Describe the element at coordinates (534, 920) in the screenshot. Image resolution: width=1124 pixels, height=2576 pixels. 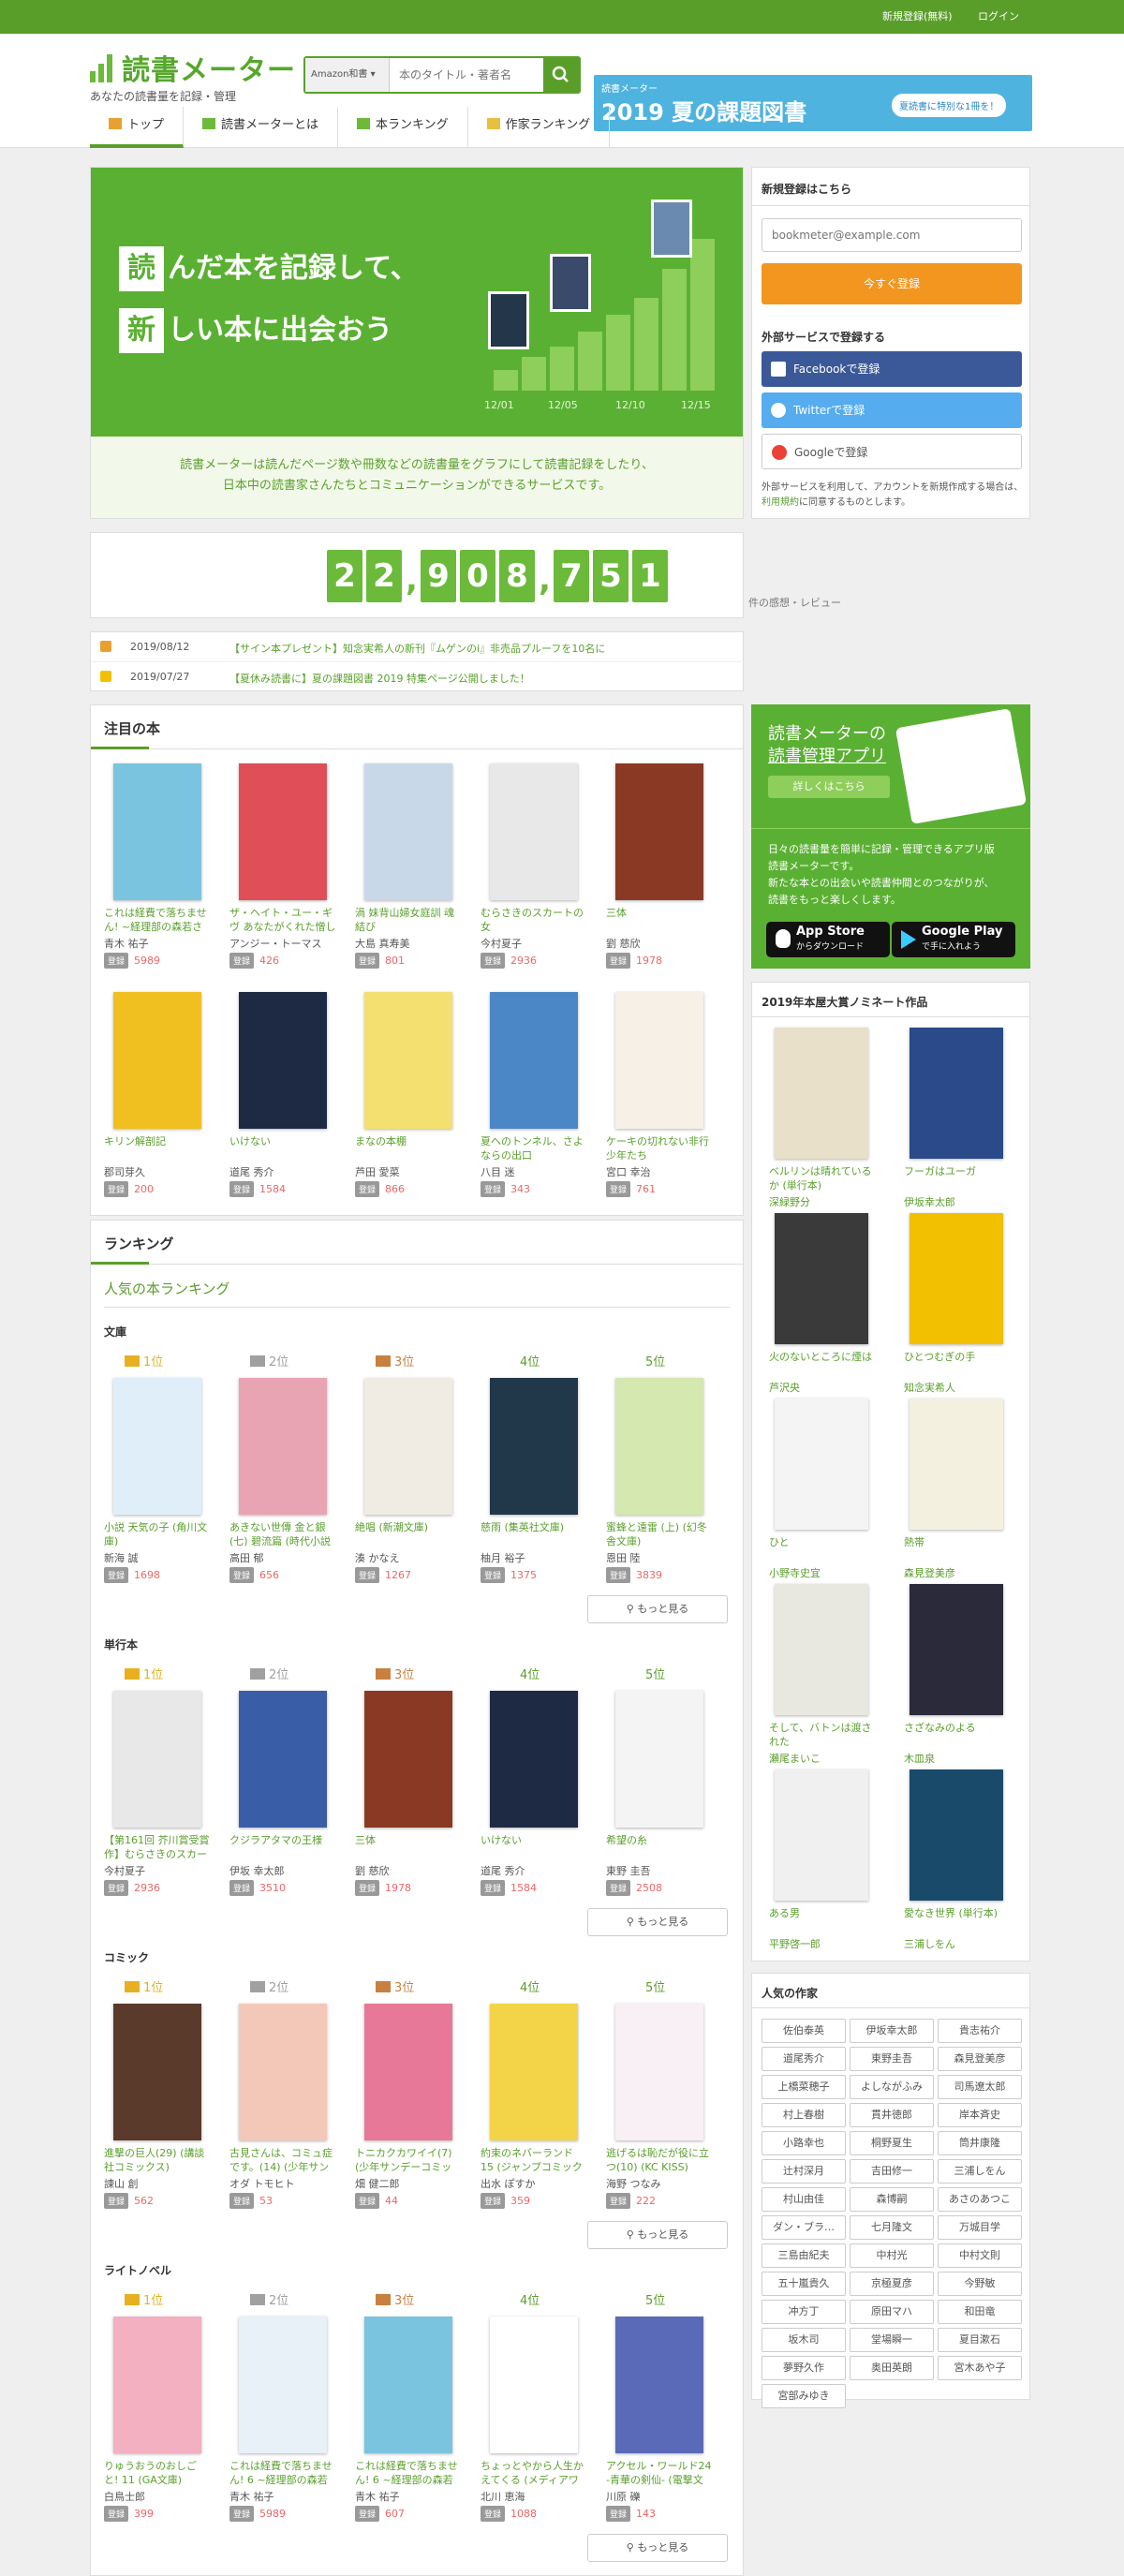
I see `book-title: むらさきのスカートの女` at that location.